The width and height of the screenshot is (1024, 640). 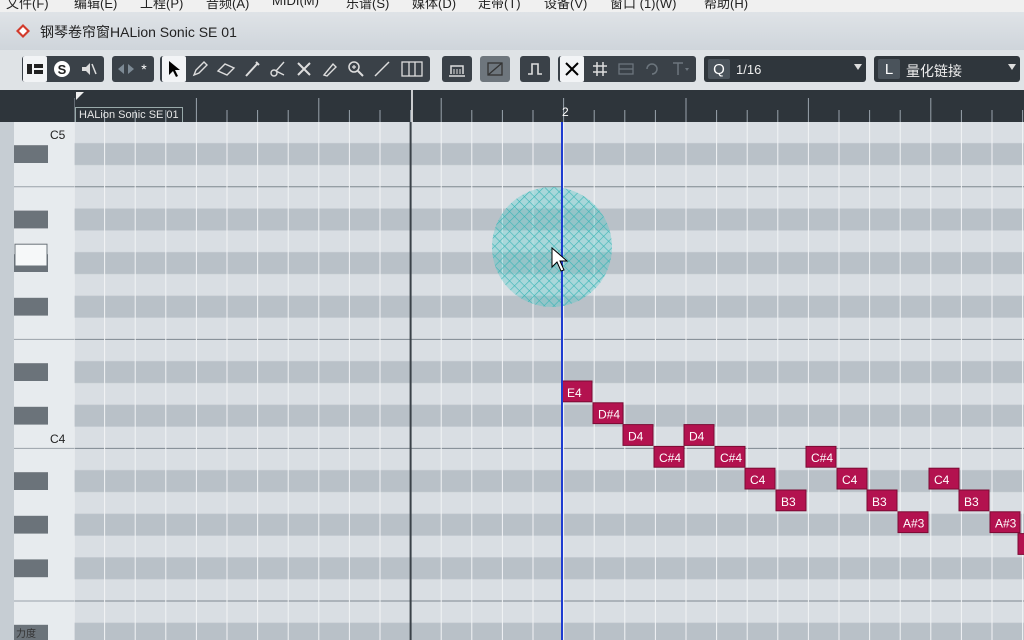 What do you see at coordinates (356, 69) in the screenshot?
I see `zoom-tool-icon` at bounding box center [356, 69].